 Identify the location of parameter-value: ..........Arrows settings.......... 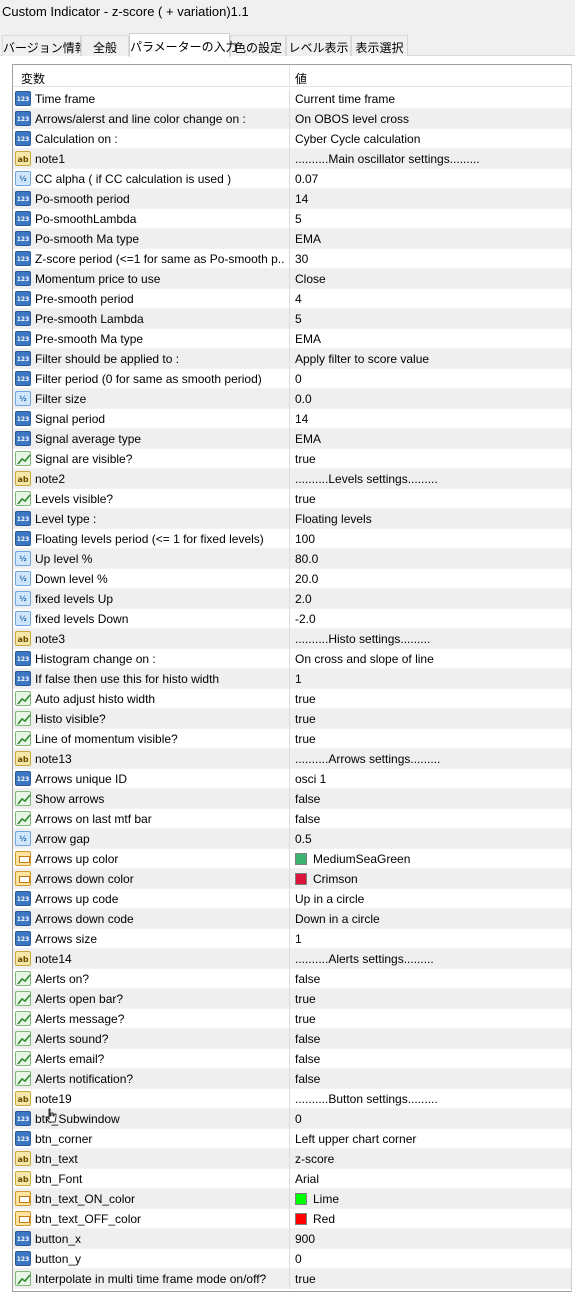
(430, 759).